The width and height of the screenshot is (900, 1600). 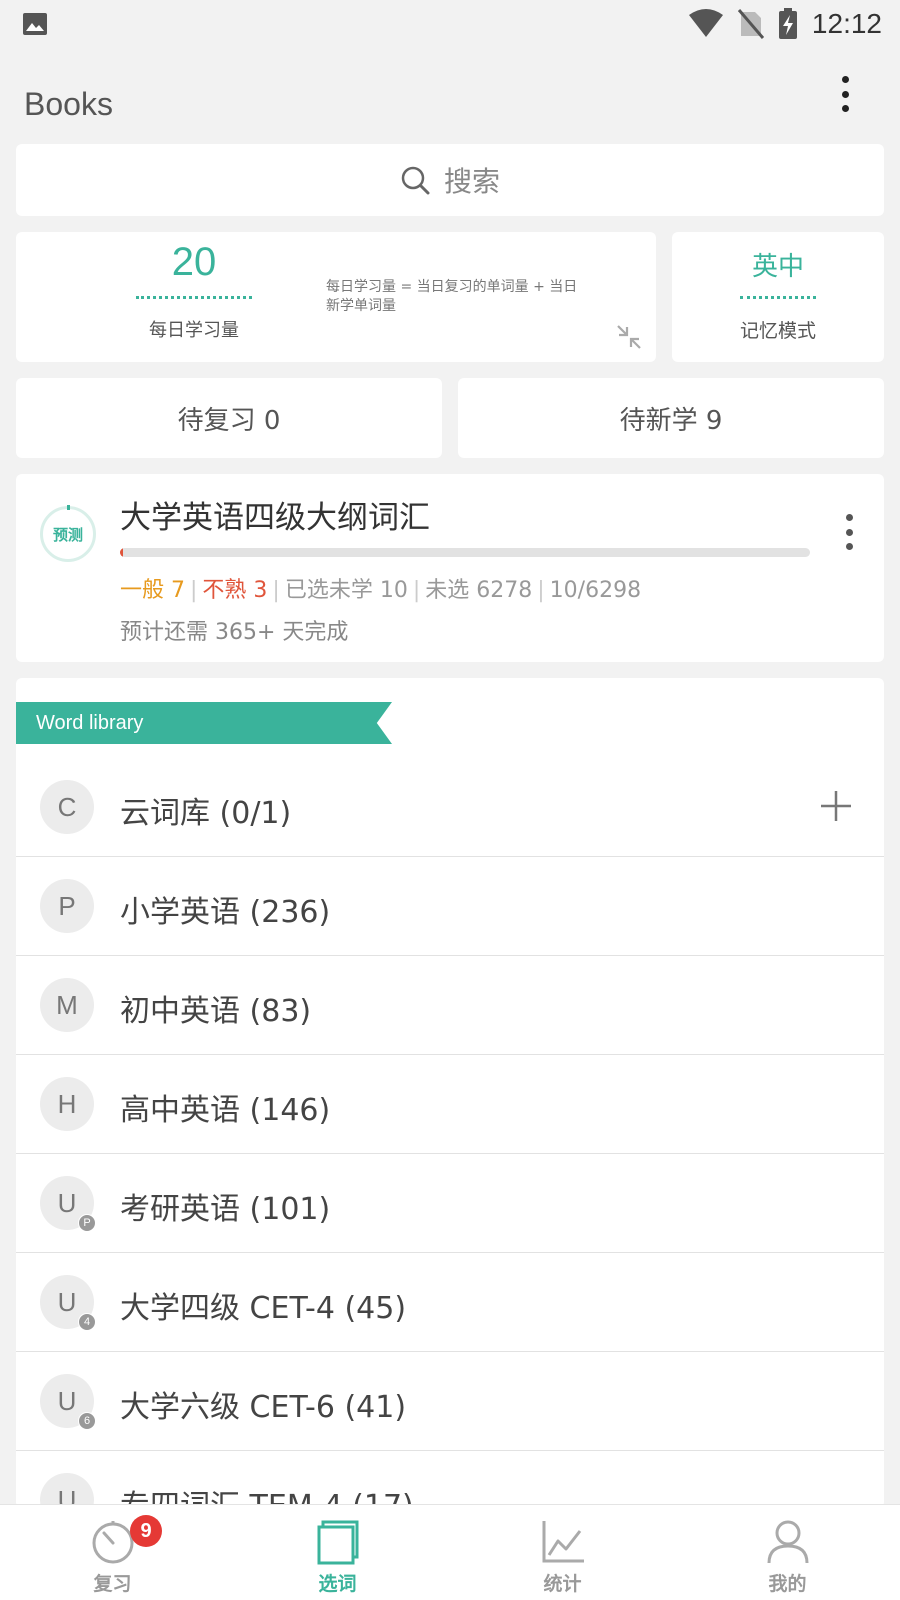 I want to click on search-bar: 搜索, so click(x=450, y=180).